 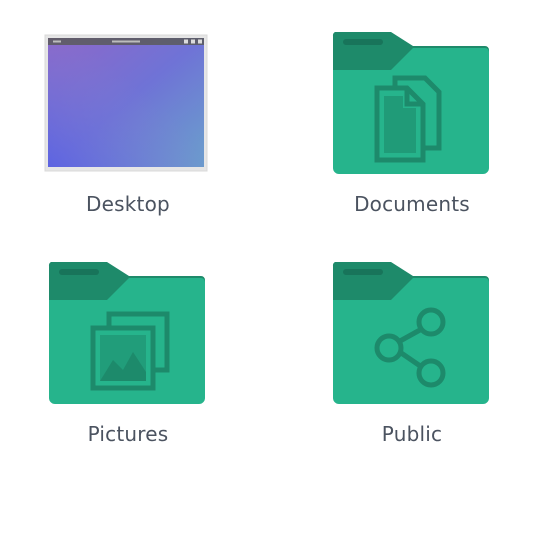 I want to click on desktop-window-icon, so click(x=126, y=103).